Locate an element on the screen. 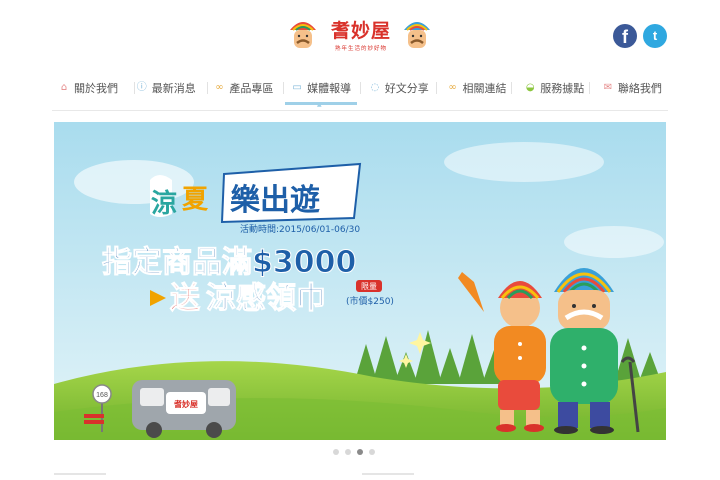 The width and height of the screenshot is (720, 480). nav-underline is located at coordinates (360, 110).